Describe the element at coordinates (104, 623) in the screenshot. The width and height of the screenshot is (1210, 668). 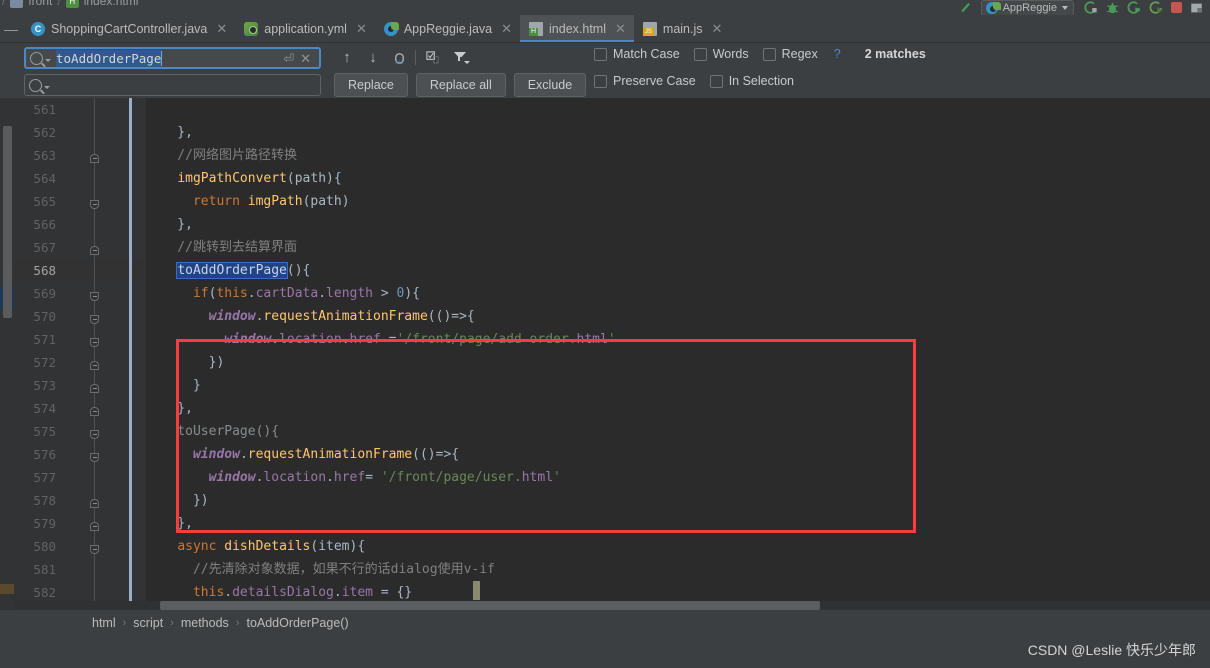
I see `breadcrumb-item-html: html` at that location.